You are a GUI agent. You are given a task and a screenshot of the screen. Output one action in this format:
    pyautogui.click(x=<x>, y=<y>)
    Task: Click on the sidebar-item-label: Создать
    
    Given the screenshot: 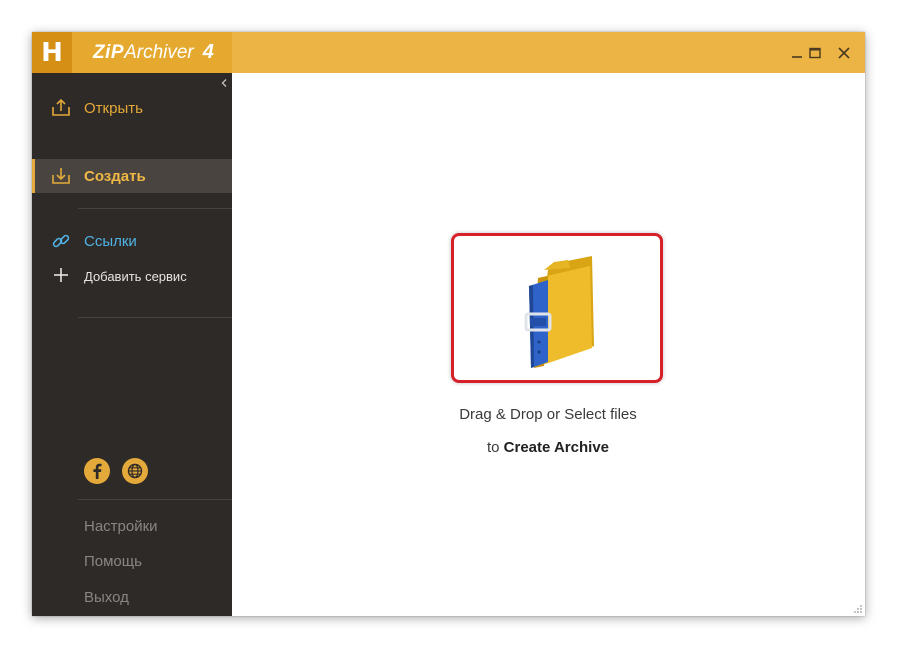 What is the action you would take?
    pyautogui.click(x=115, y=176)
    